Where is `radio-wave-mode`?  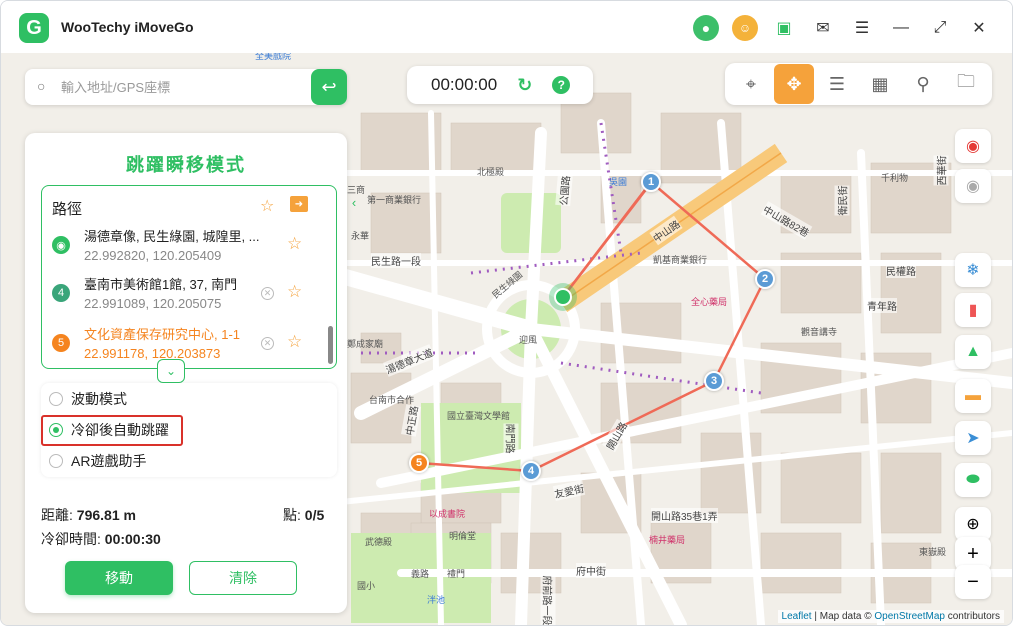 radio-wave-mode is located at coordinates (56, 399).